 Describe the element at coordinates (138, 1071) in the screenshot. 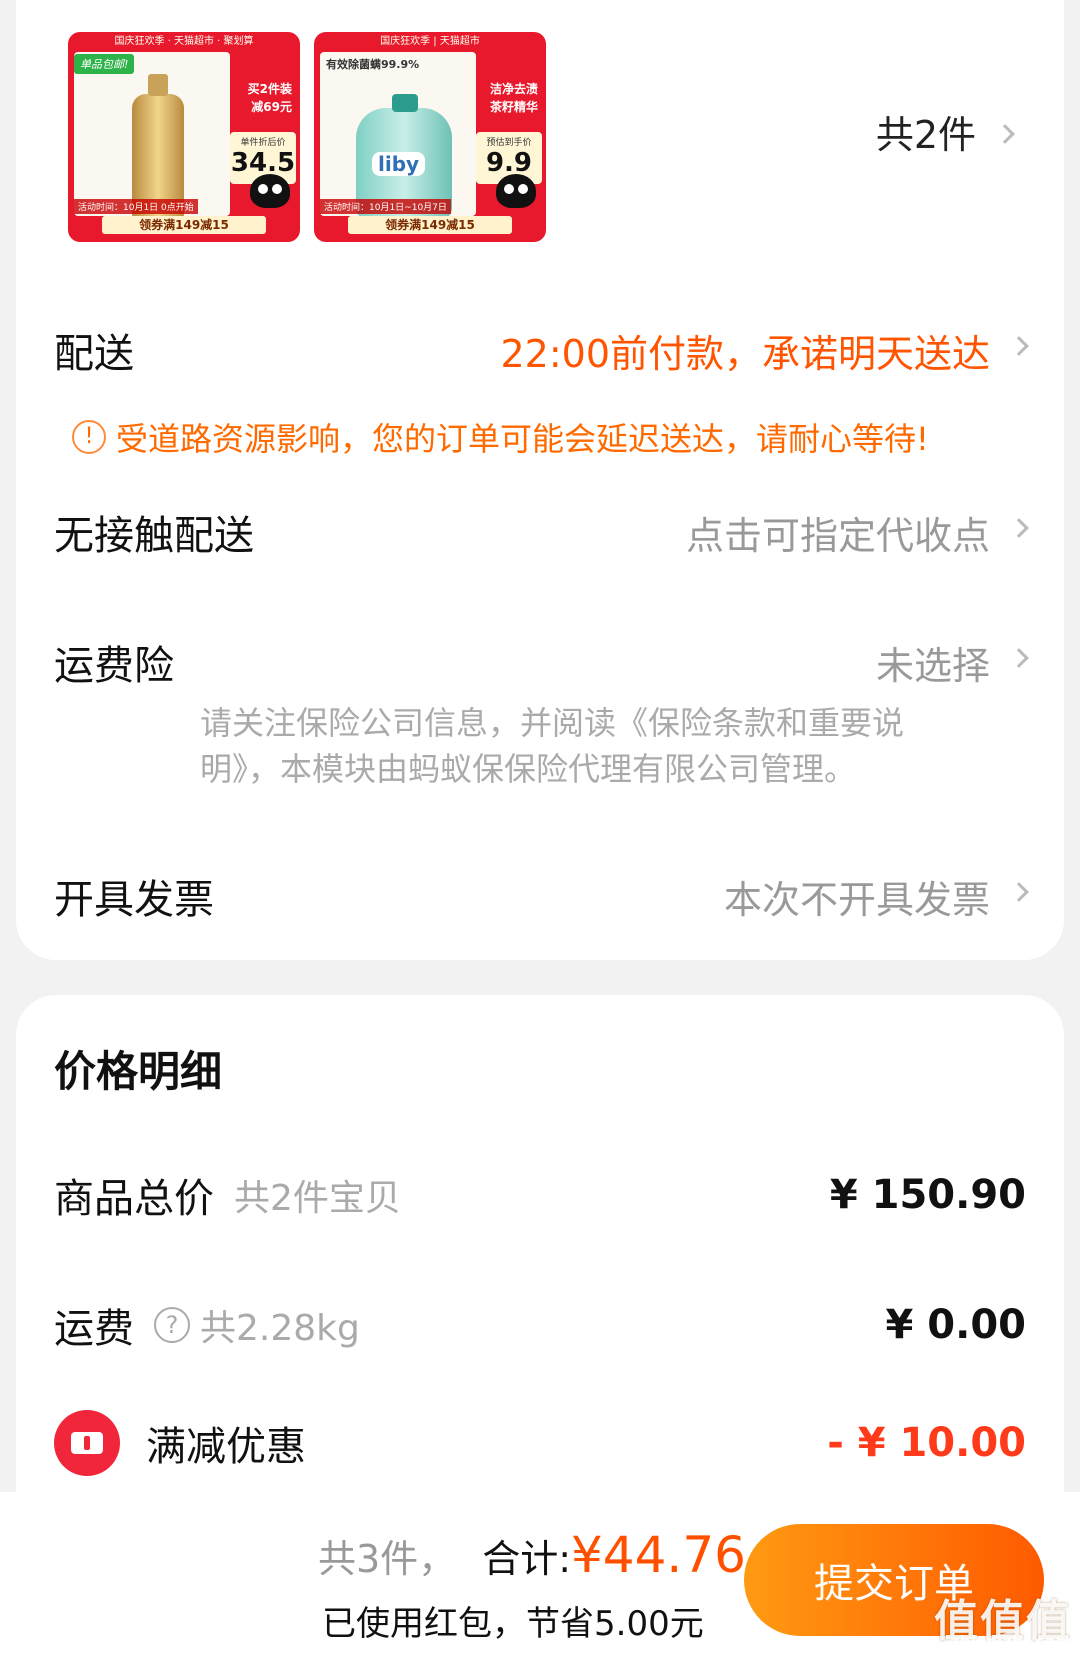

I see `price-detail-title: 价格明细` at that location.